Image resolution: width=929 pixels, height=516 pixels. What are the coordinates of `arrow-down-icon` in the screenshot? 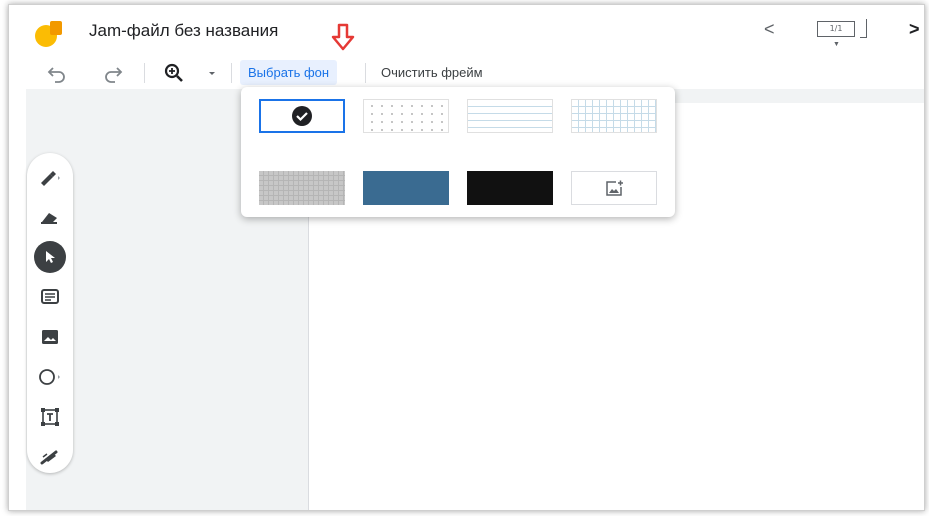 It's located at (343, 37).